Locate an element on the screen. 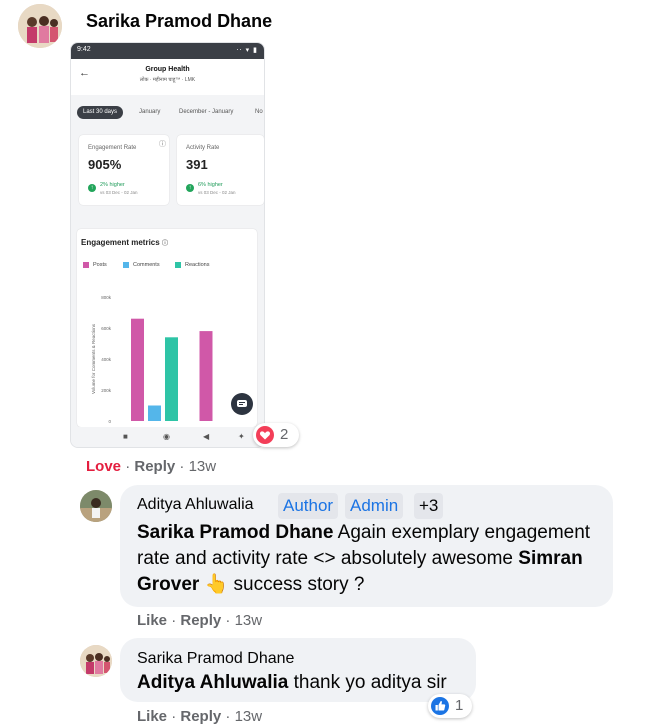  y-tick-label: 0 is located at coordinates (109, 421).